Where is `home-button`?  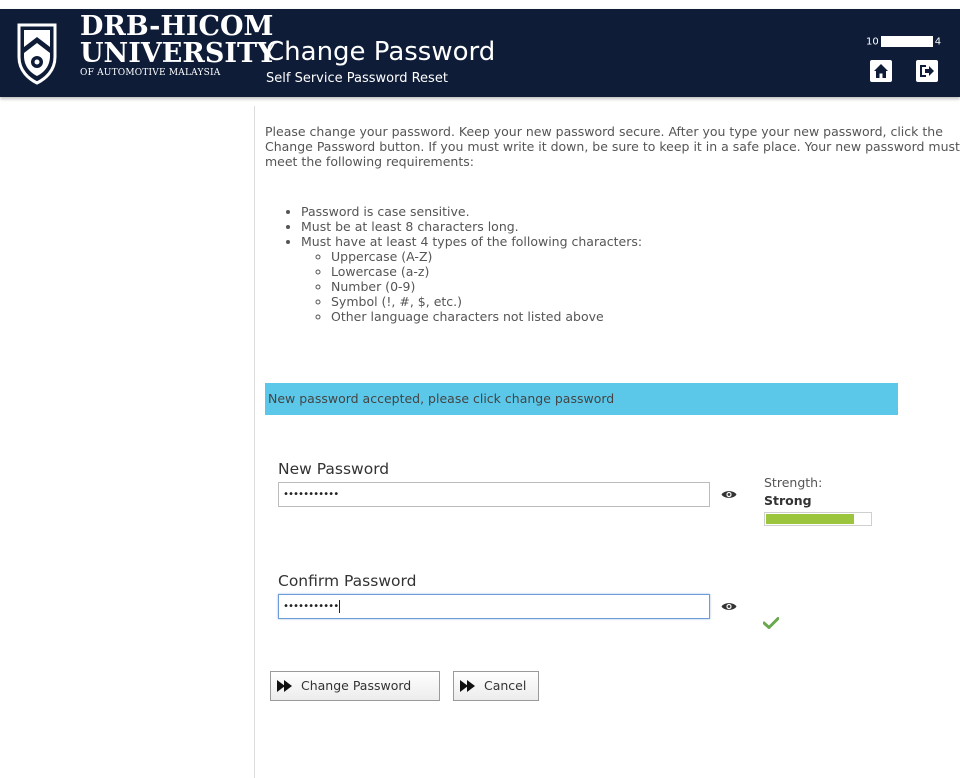
home-button is located at coordinates (881, 71).